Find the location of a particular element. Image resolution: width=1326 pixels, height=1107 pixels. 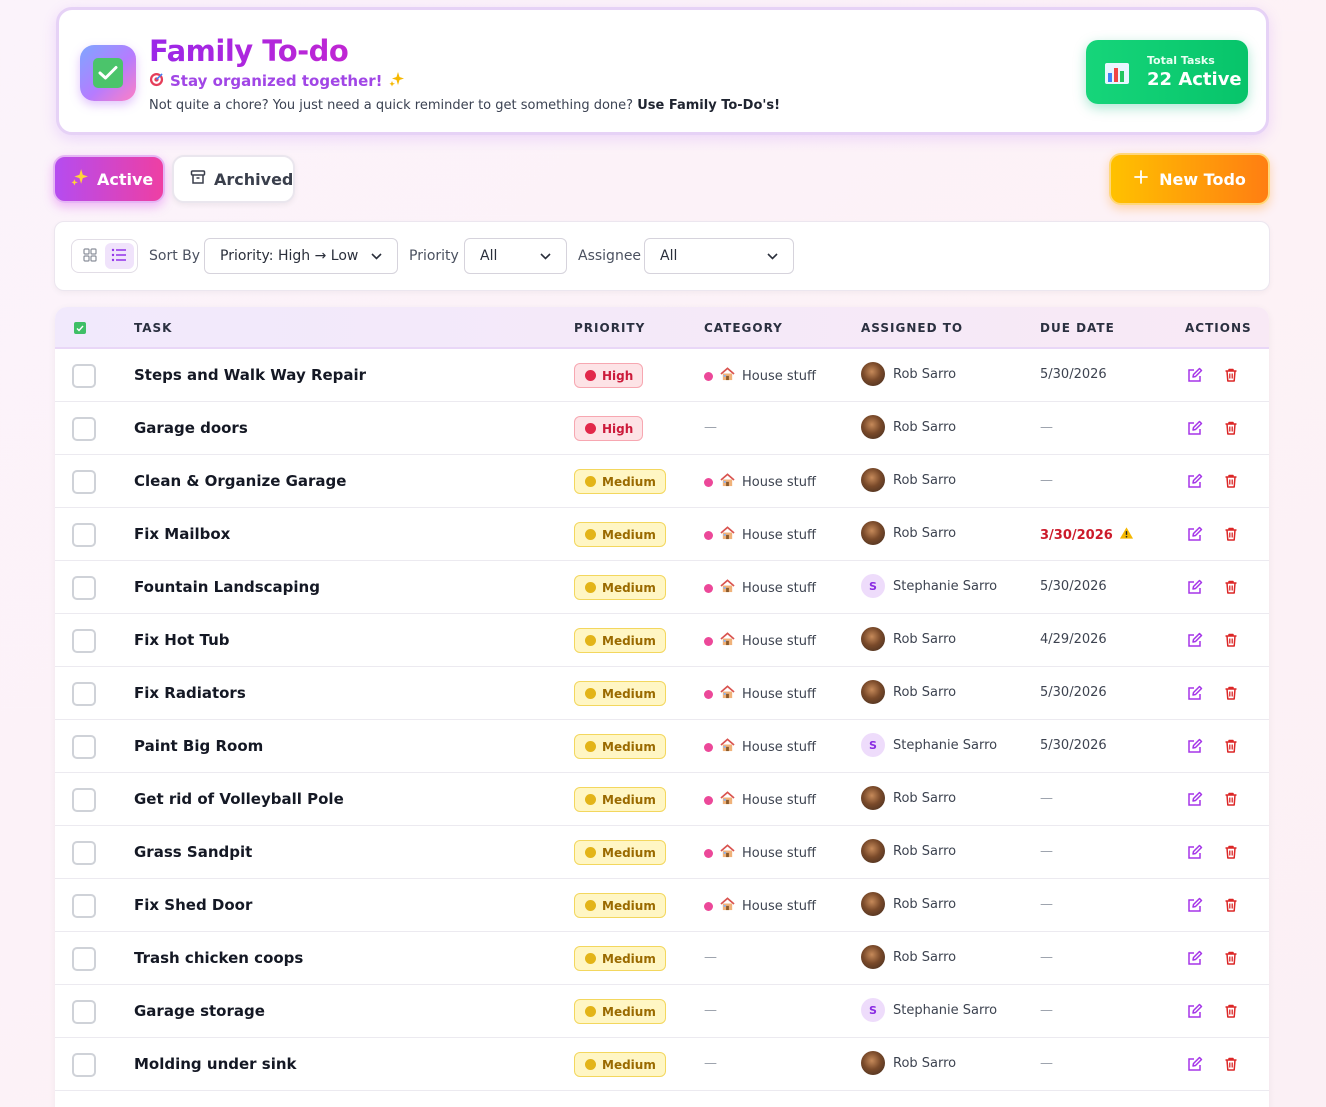

avatar is located at coordinates (873, 374).